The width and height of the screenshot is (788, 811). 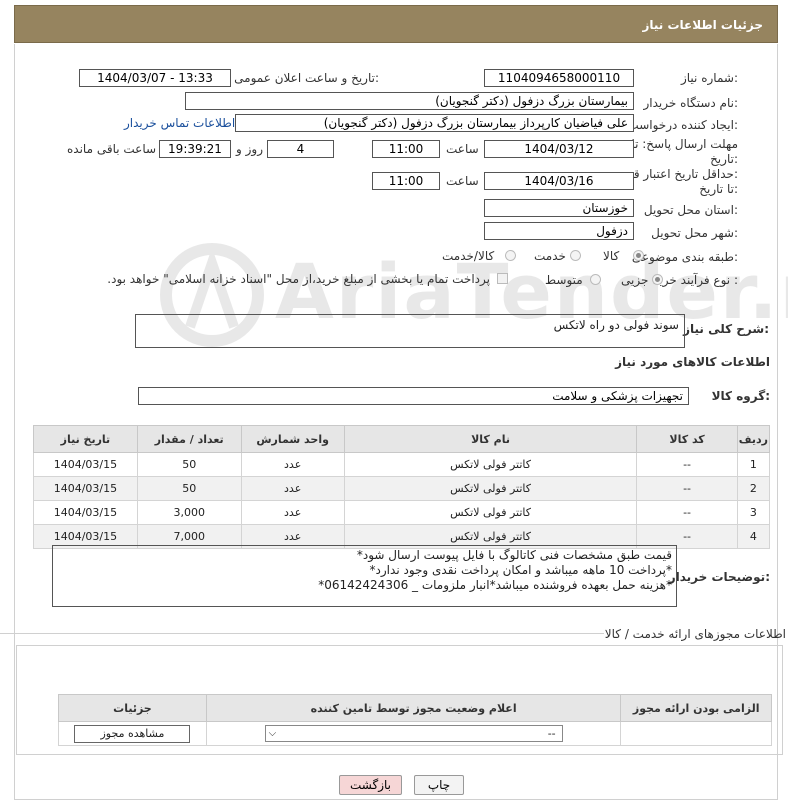 I want to click on process-radio-minor, so click(x=657, y=279).